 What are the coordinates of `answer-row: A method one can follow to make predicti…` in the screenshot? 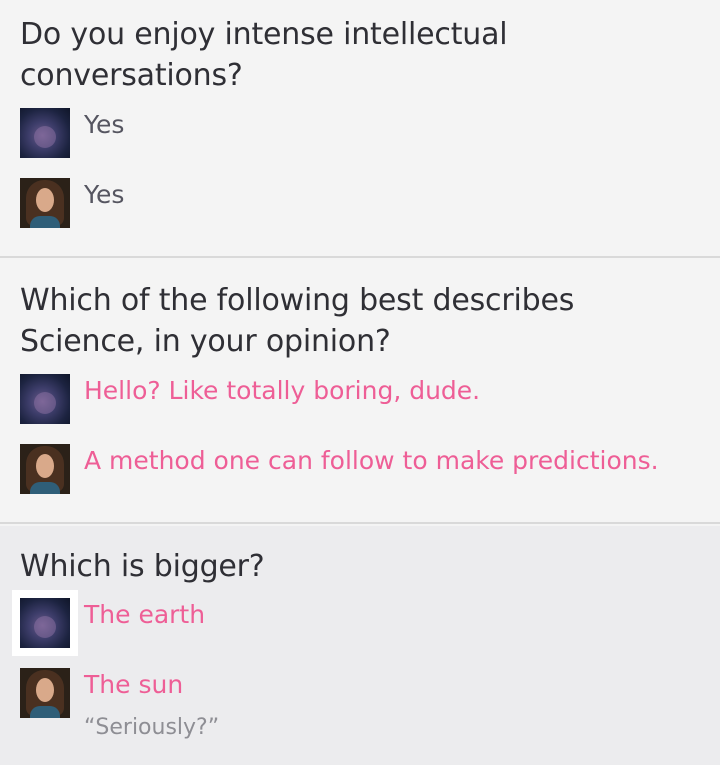 It's located at (360, 469).